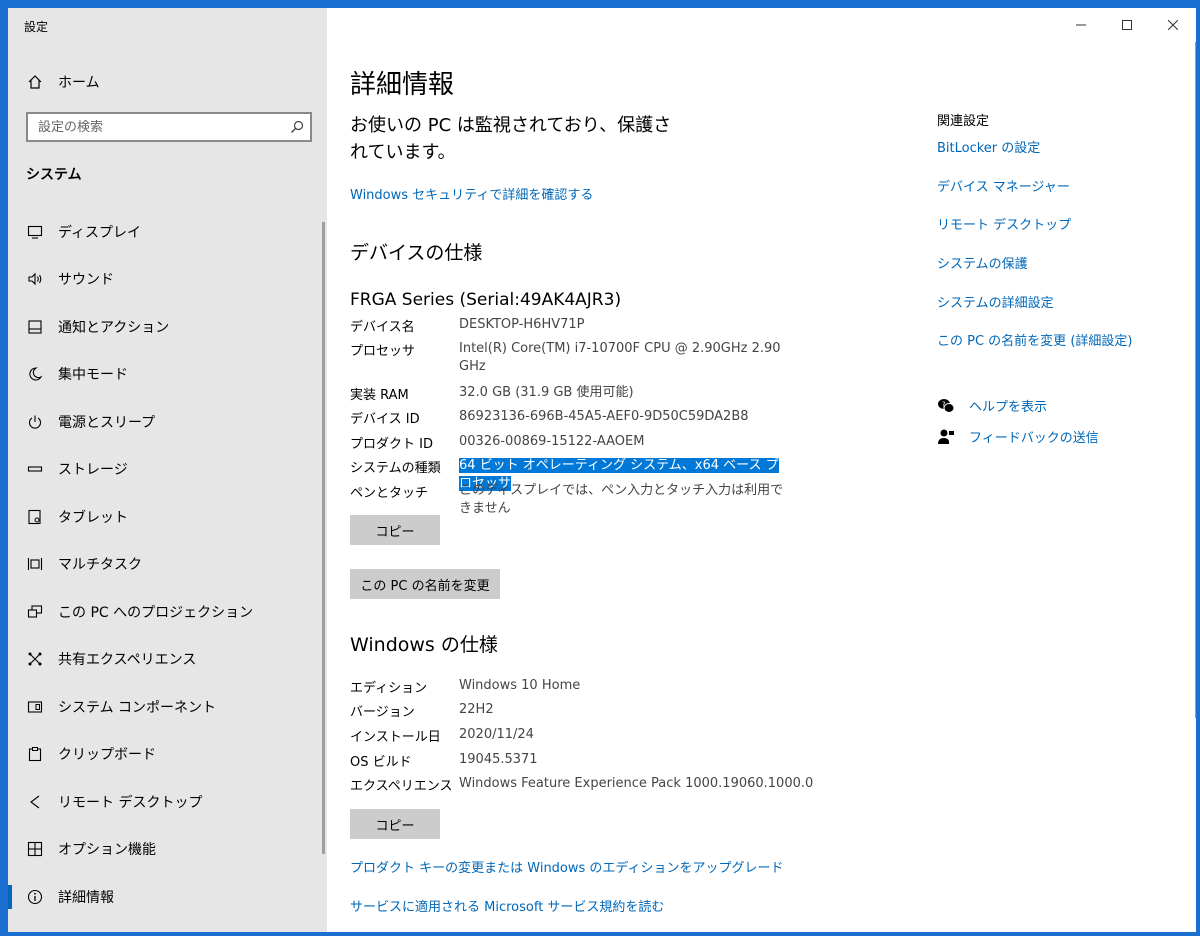 The image size is (1200, 936). I want to click on sidebar-item-storage: ストレージ, so click(167, 470).